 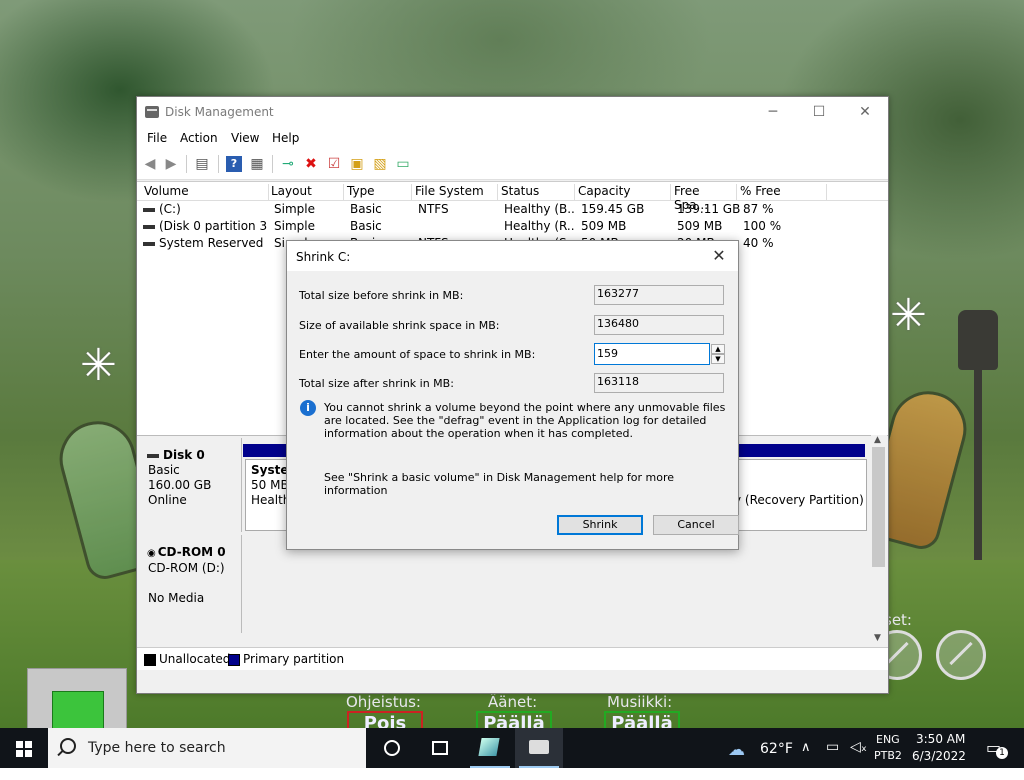 I want to click on notification-center-button: ▭ 1, so click(x=999, y=748).